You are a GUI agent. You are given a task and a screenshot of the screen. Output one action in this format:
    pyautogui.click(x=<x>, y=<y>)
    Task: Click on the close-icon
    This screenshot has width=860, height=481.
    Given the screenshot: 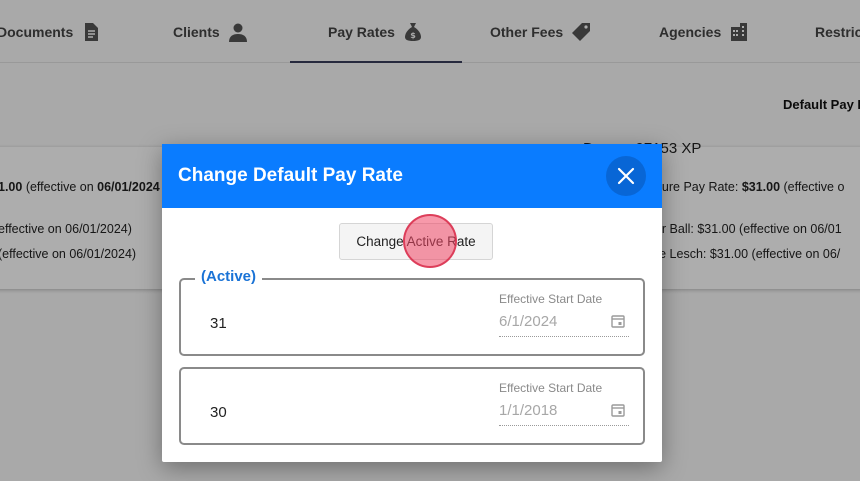 What is the action you would take?
    pyautogui.click(x=626, y=176)
    